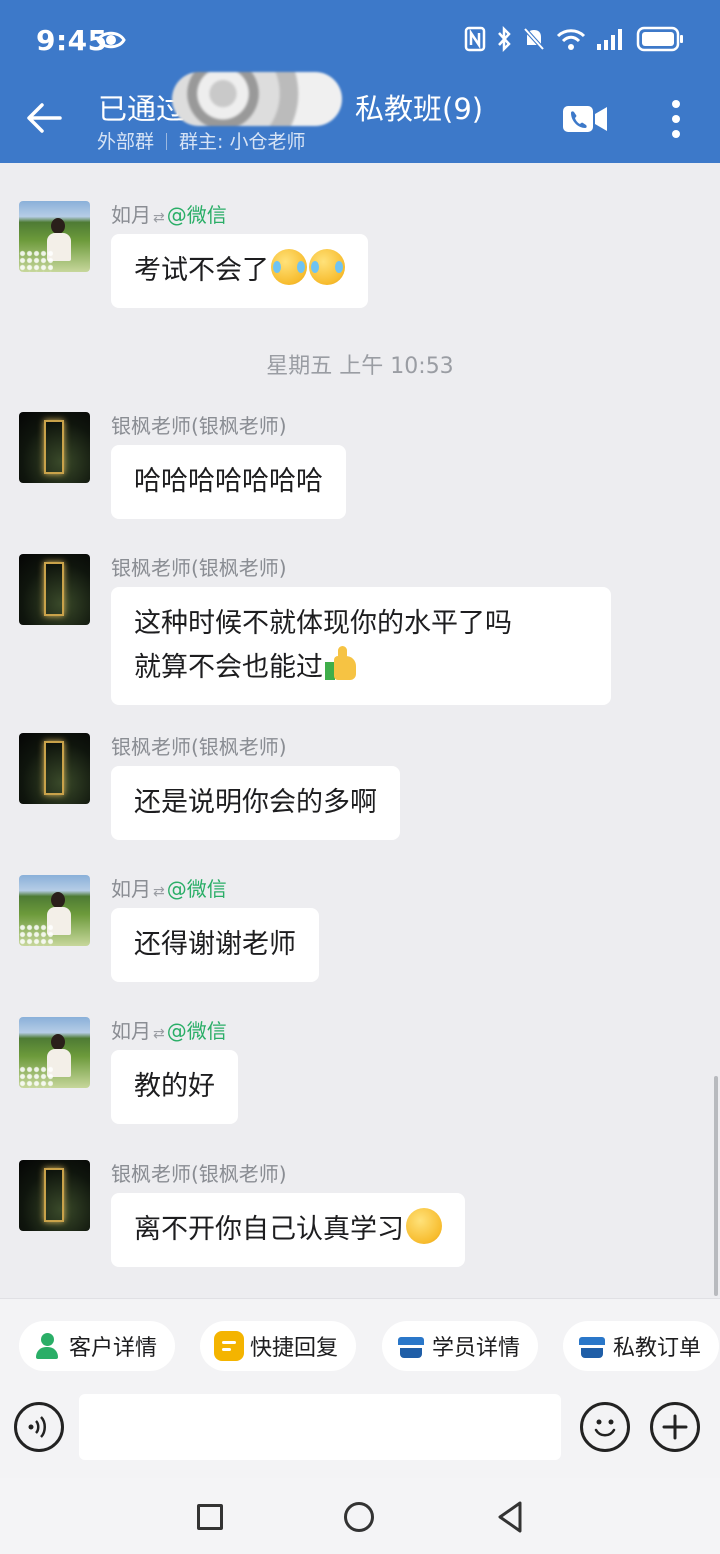 The height and width of the screenshot is (1554, 720). Describe the element at coordinates (585, 119) in the screenshot. I see `video-call-icon` at that location.